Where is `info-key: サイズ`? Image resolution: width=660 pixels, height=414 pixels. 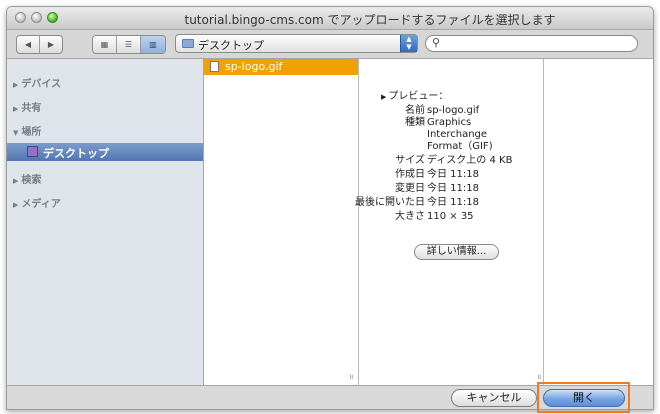 info-key: サイズ is located at coordinates (410, 160).